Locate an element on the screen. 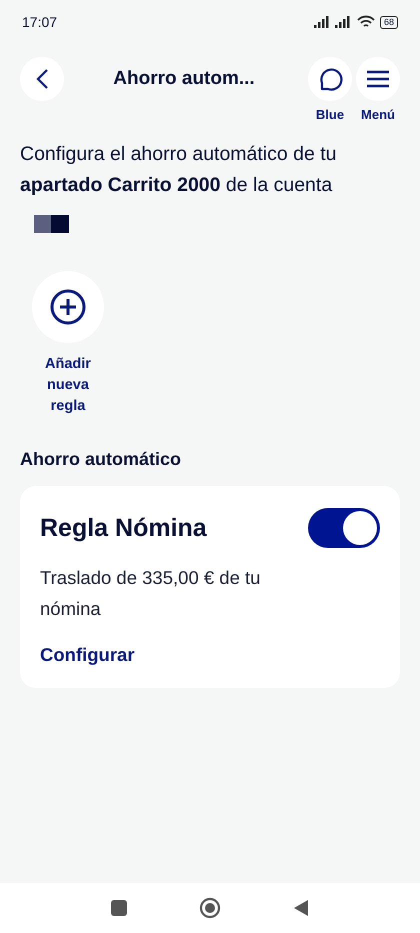  configure-link: Configurar is located at coordinates (87, 655).